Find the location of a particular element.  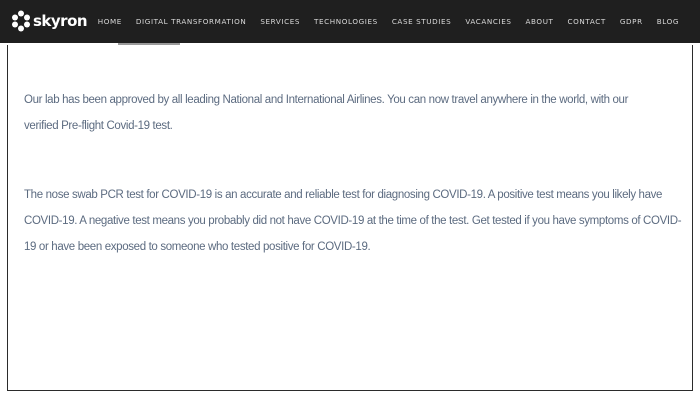

nav-gdpr: GDPR is located at coordinates (631, 21).